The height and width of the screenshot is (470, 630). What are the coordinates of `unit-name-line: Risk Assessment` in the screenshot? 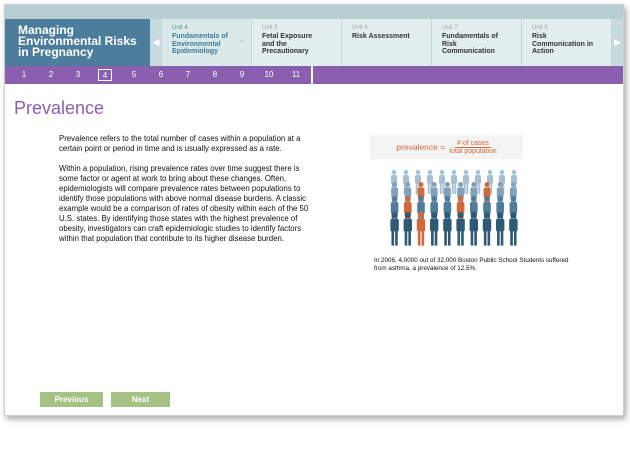 It's located at (381, 36).